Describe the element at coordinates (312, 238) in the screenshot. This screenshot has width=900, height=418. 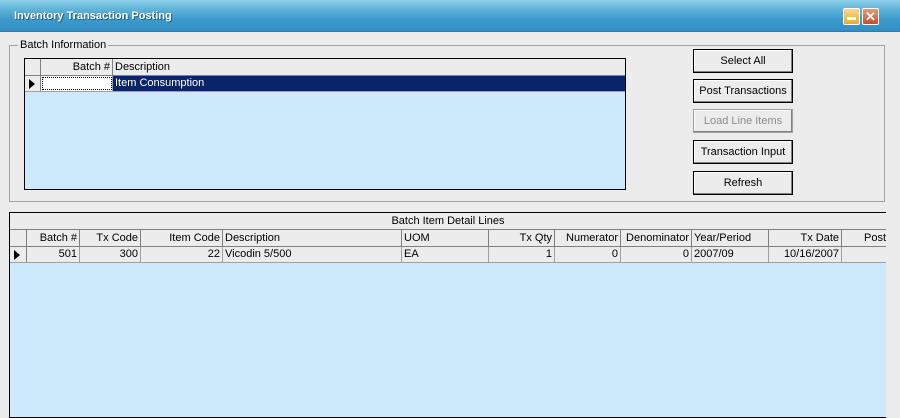
I see `col-description: Description` at that location.